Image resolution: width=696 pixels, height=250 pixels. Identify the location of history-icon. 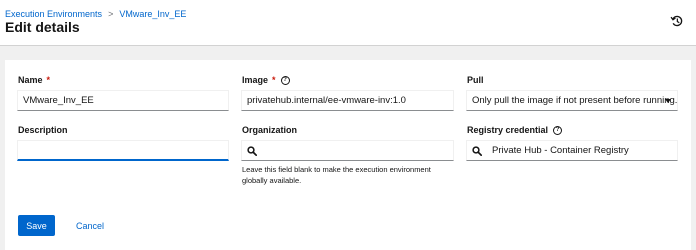
(677, 21).